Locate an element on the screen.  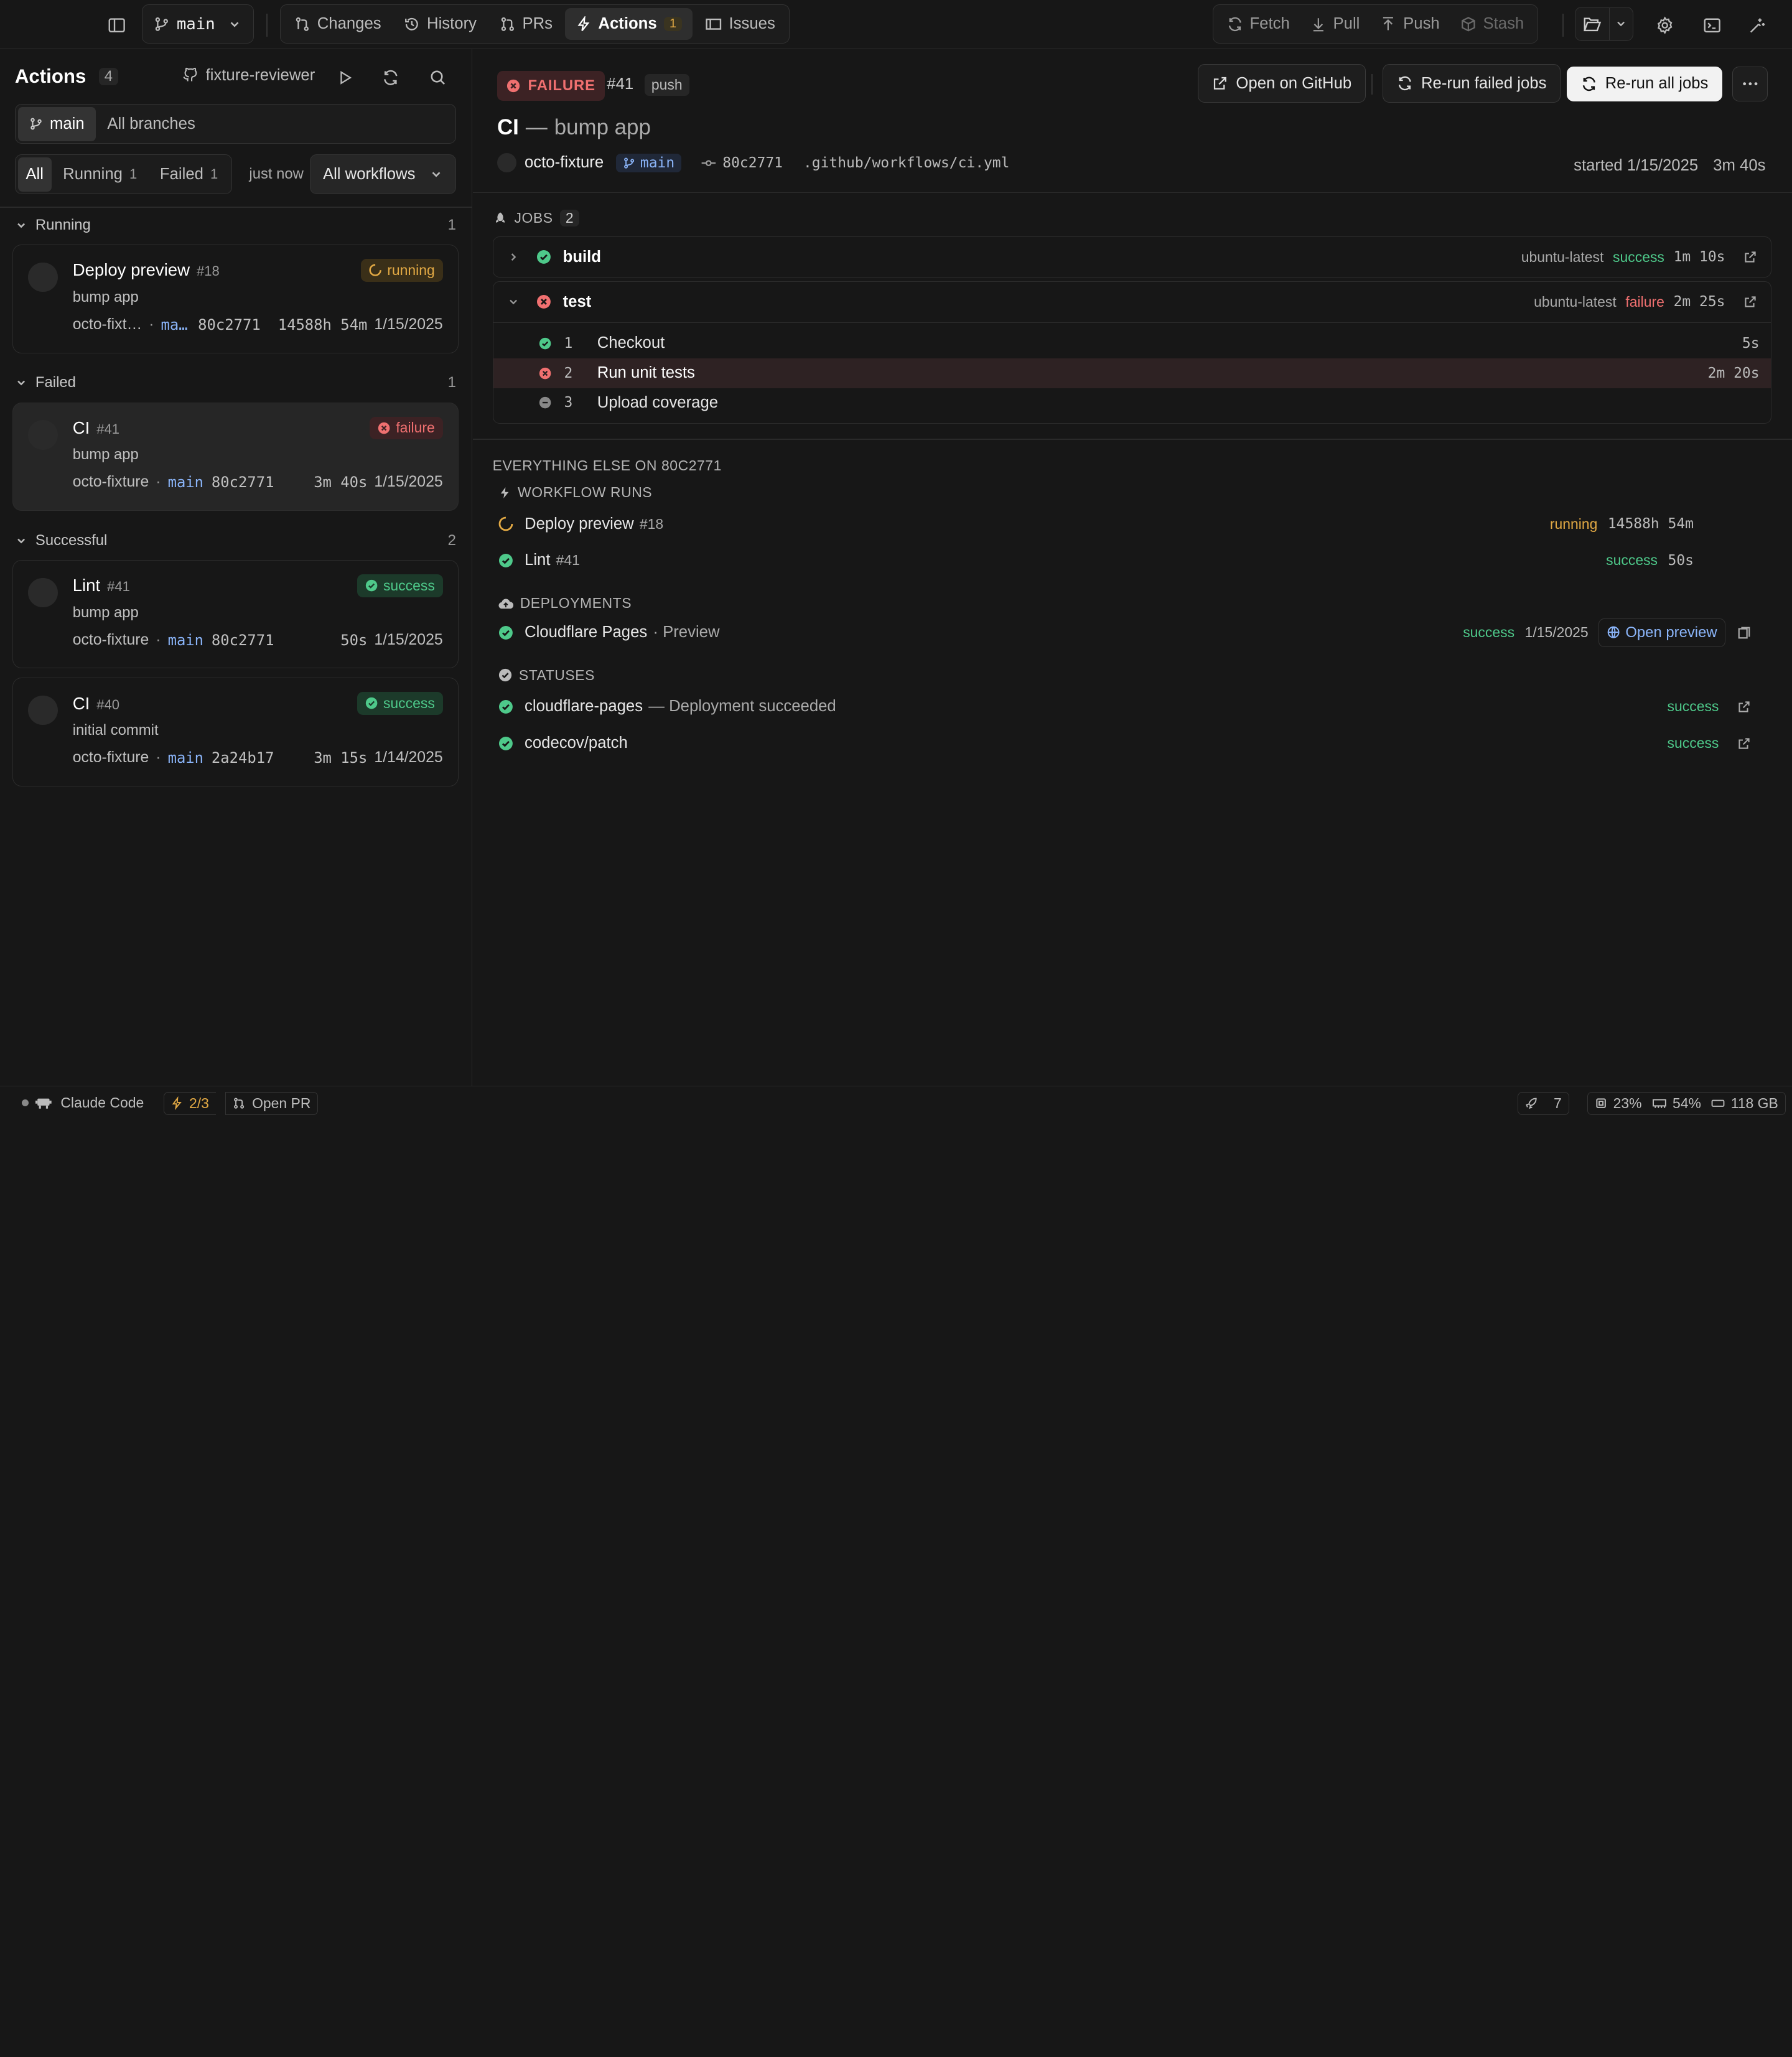
open-folder-button is located at coordinates (1592, 23).